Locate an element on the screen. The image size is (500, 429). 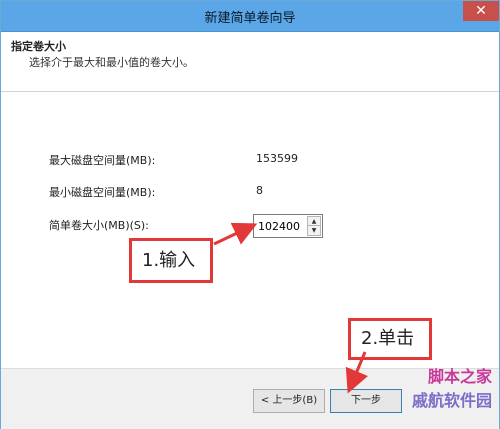
header-title: 指定卷大小 is located at coordinates (38, 46).